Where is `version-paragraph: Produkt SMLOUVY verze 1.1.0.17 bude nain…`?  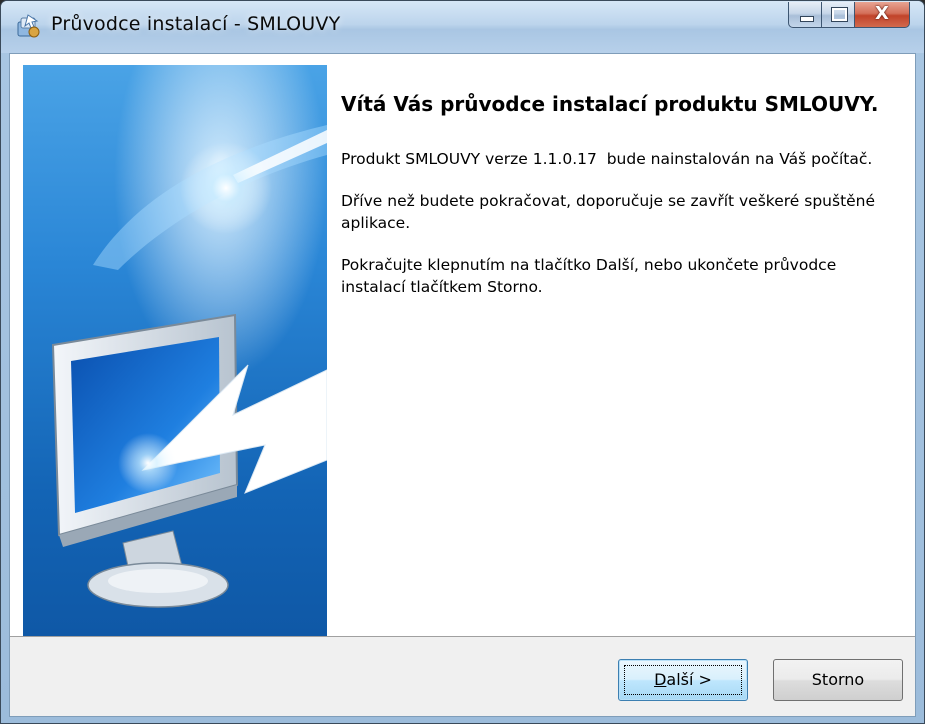
version-paragraph: Produkt SMLOUVY verze 1.1.0.17 bude nain… is located at coordinates (607, 159).